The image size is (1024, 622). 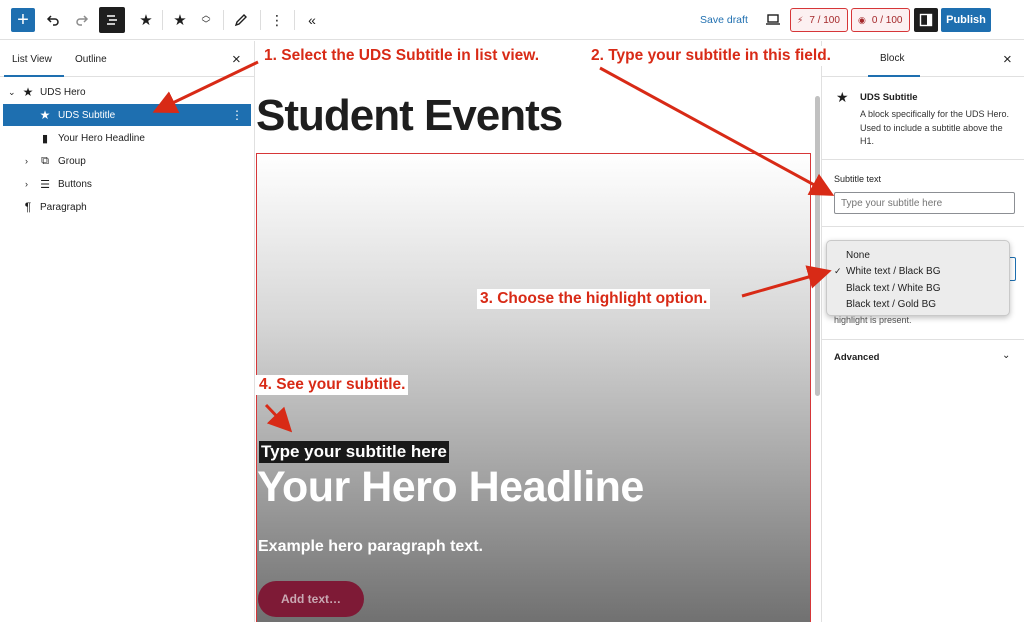 I want to click on option-label: Black text / Gold BG, so click(x=891, y=305).